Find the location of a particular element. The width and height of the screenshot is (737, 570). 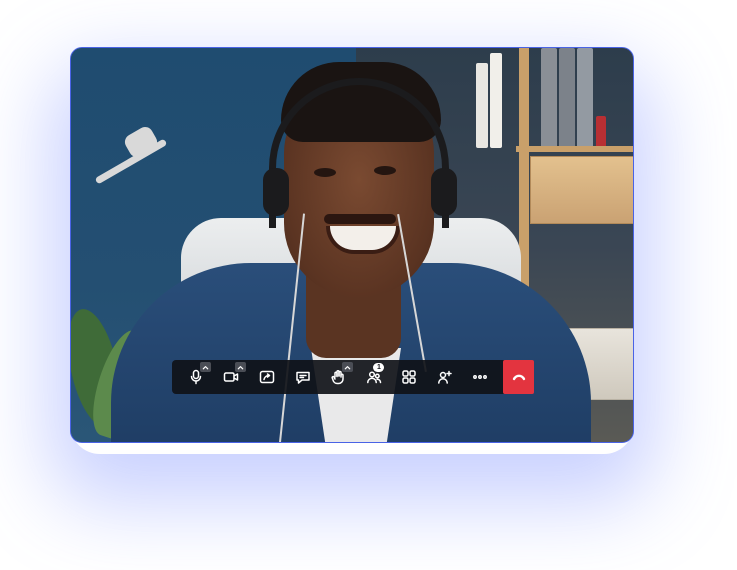

add-person-button is located at coordinates (445, 377).